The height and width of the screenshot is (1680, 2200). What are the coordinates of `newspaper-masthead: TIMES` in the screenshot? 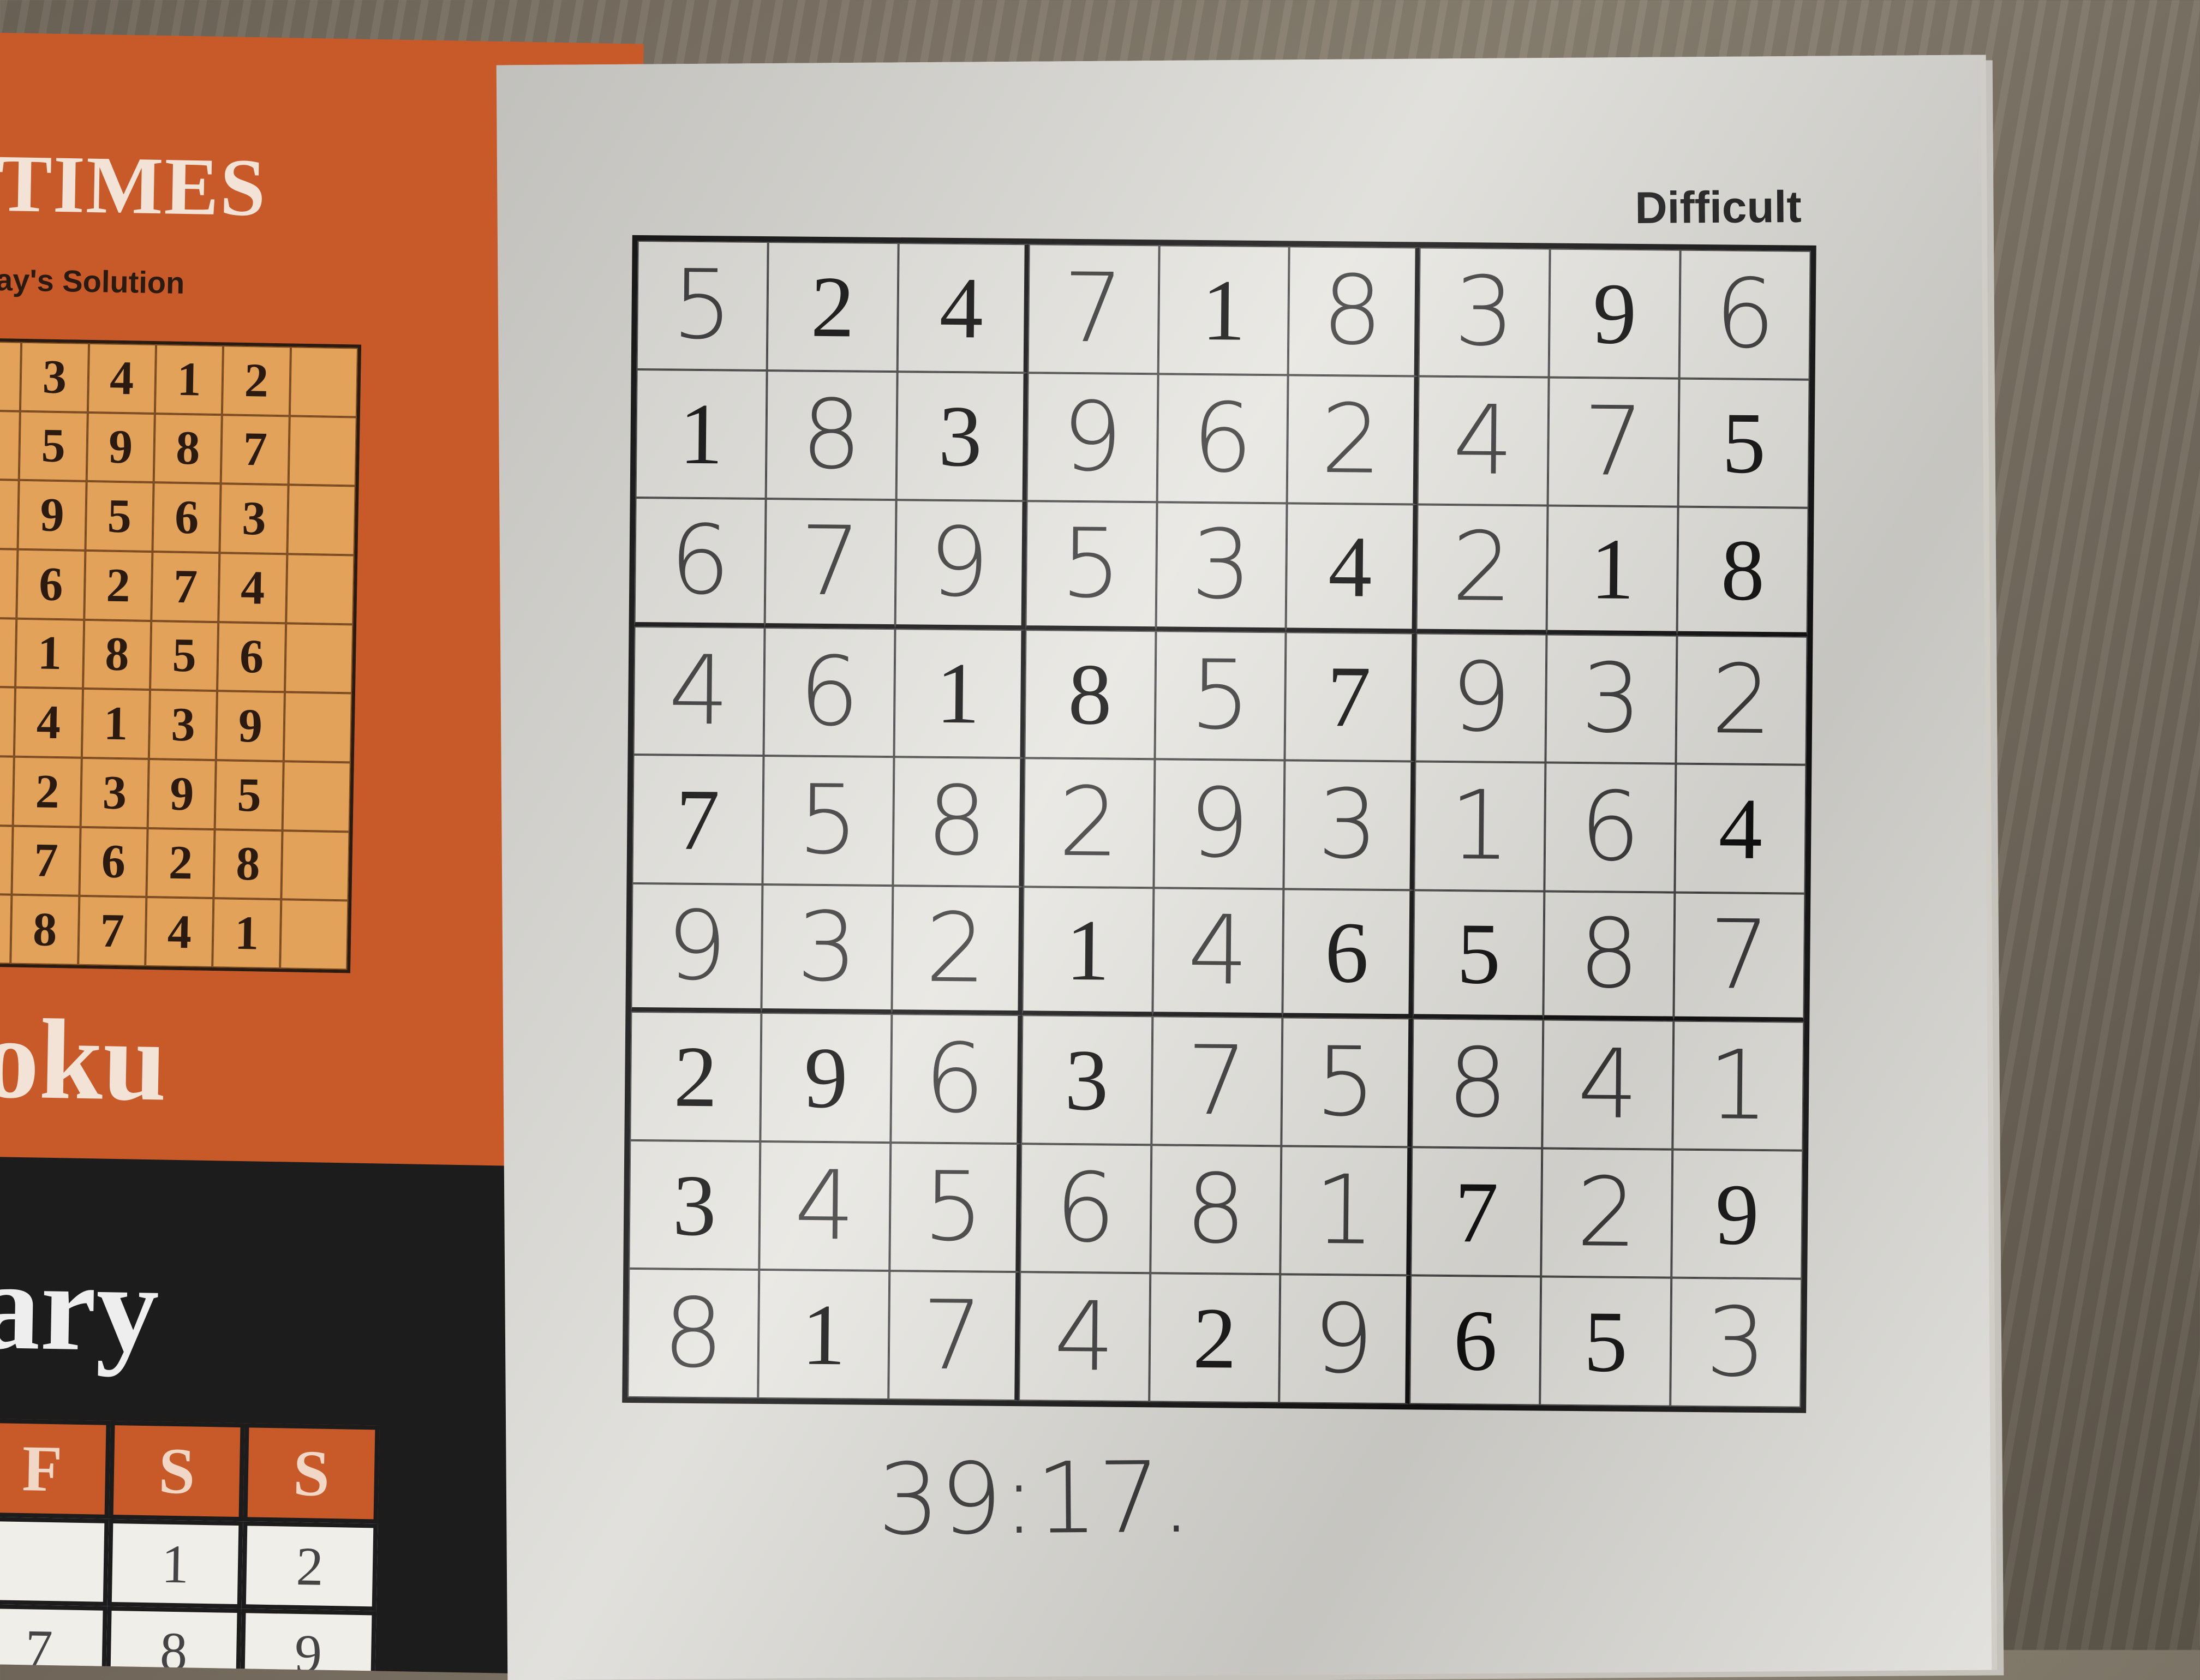 It's located at (134, 185).